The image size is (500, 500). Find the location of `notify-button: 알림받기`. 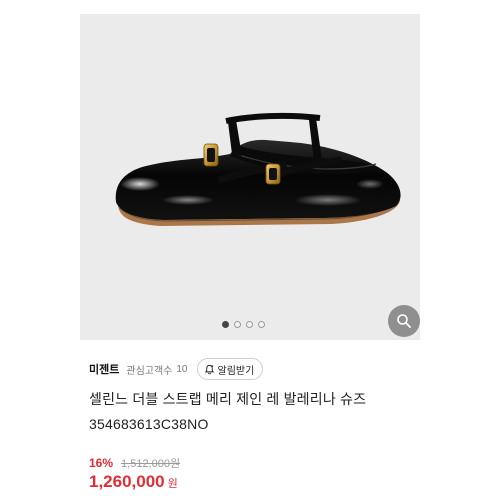

notify-button: 알림받기 is located at coordinates (230, 369).